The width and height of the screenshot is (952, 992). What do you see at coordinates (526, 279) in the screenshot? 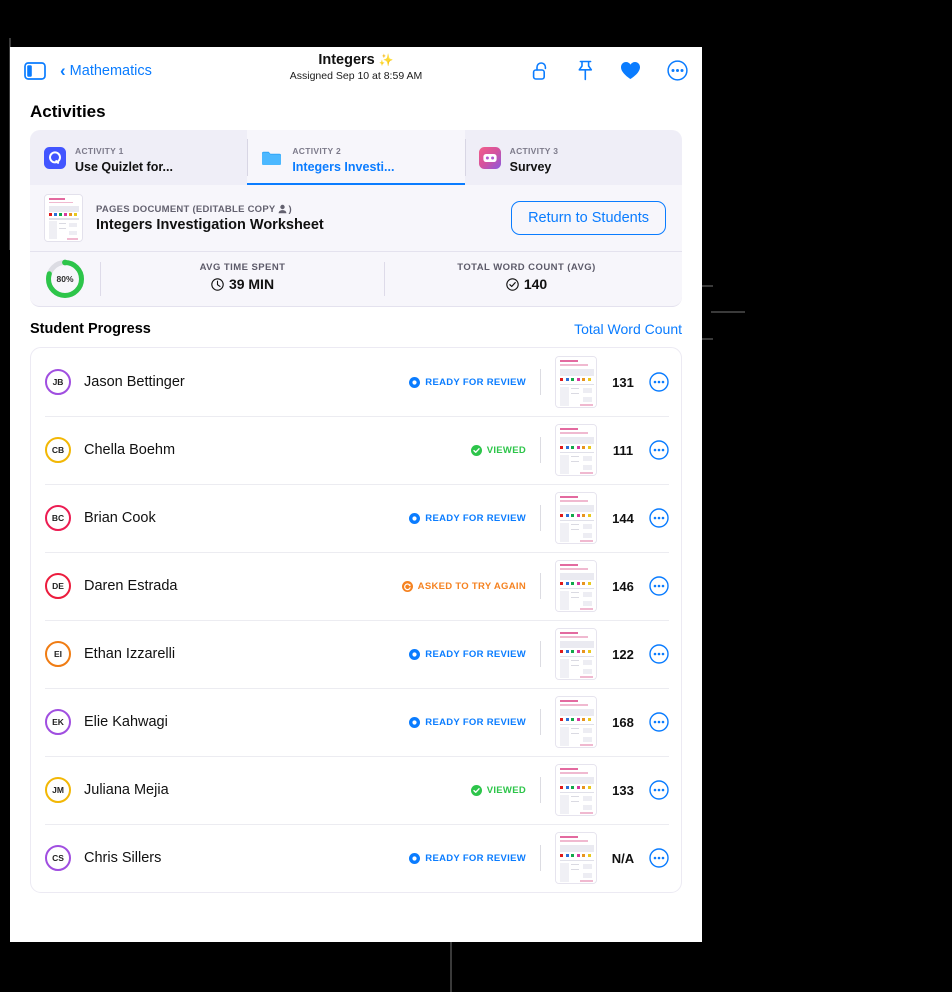
I see `stat-total-word-count: TOTAL WORD COUNT (AVG) 140` at bounding box center [526, 279].